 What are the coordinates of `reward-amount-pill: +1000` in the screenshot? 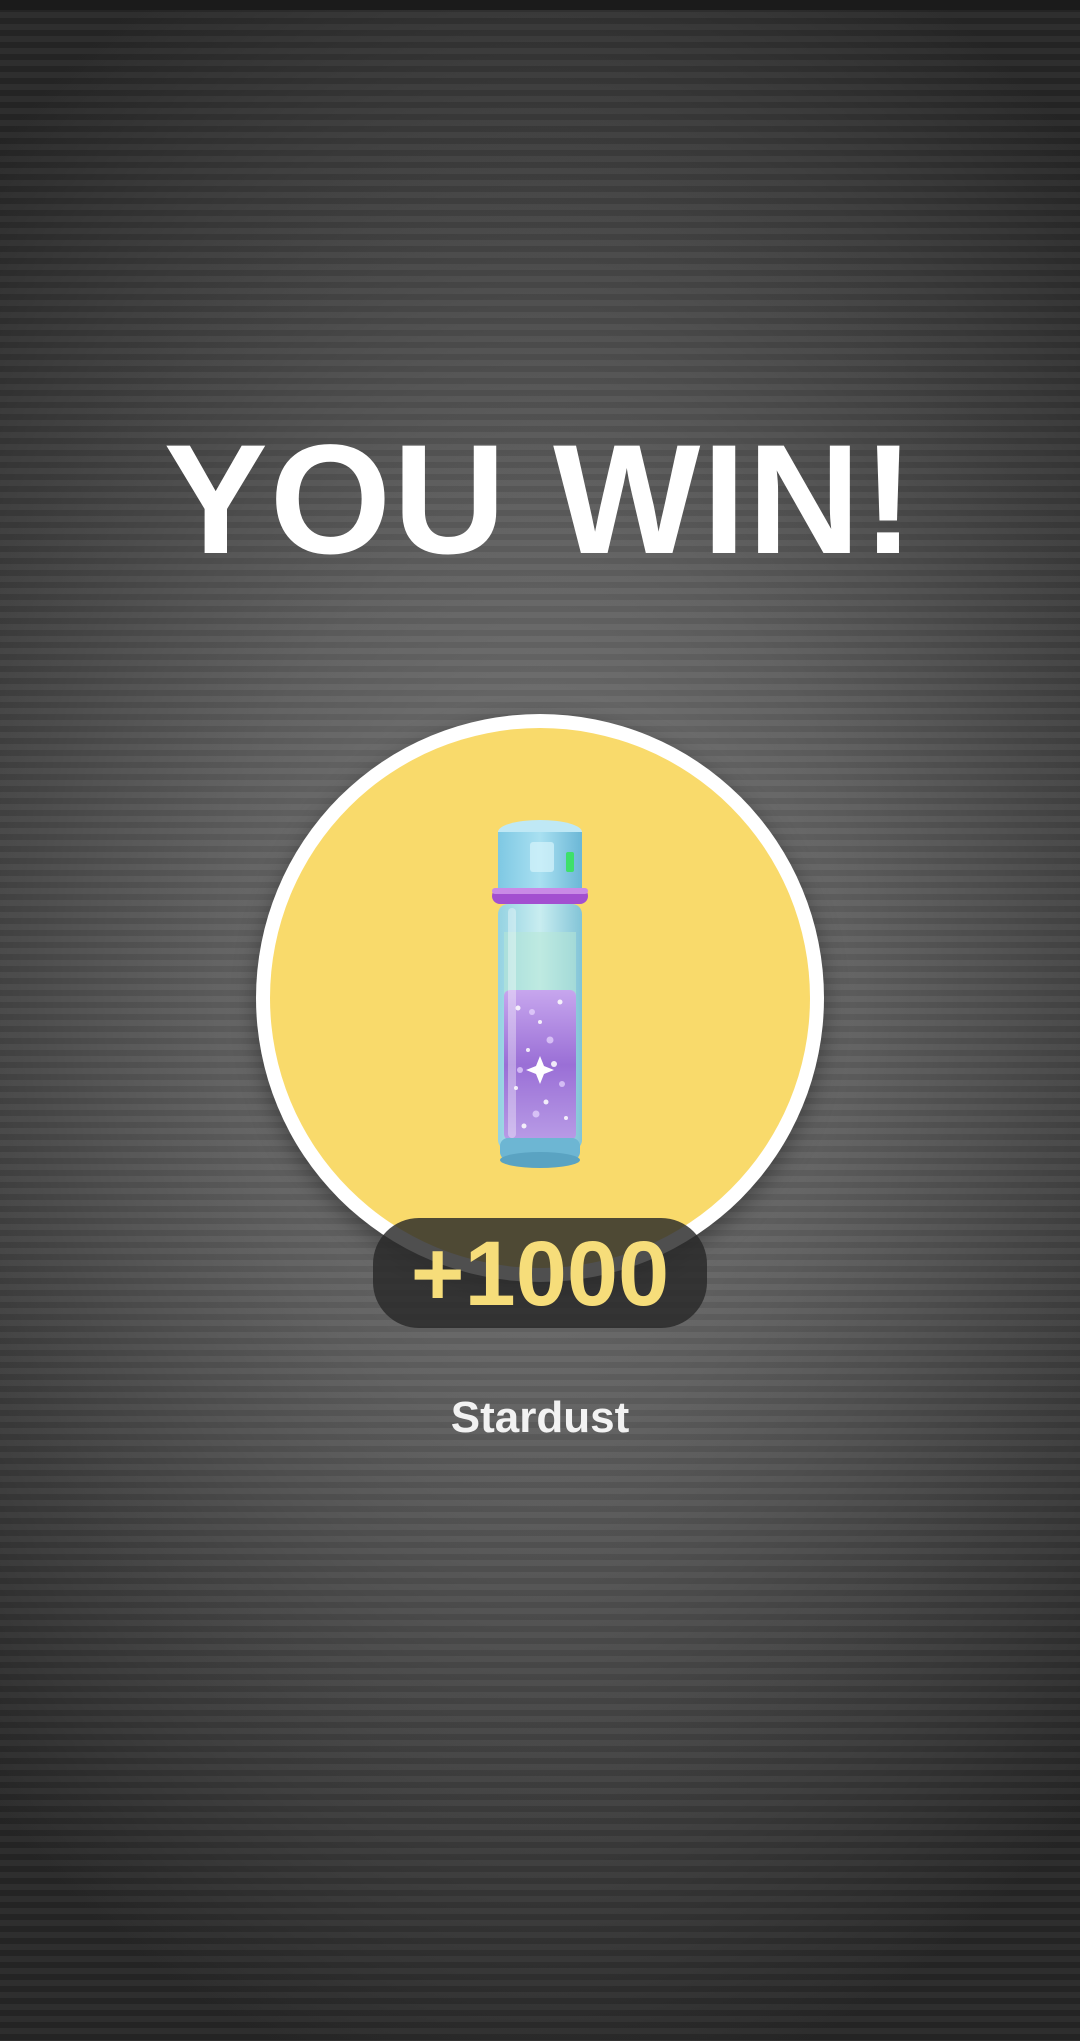 It's located at (540, 1273).